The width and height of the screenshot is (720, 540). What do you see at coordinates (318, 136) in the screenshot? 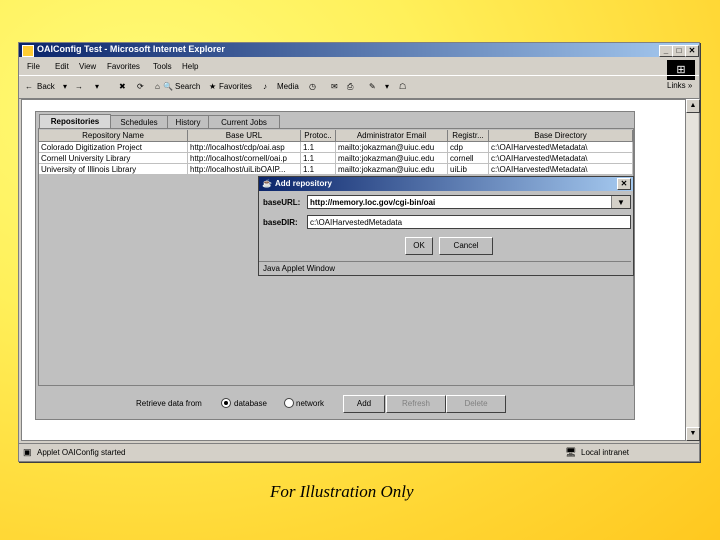
I see `column-header: Protoc..` at bounding box center [318, 136].